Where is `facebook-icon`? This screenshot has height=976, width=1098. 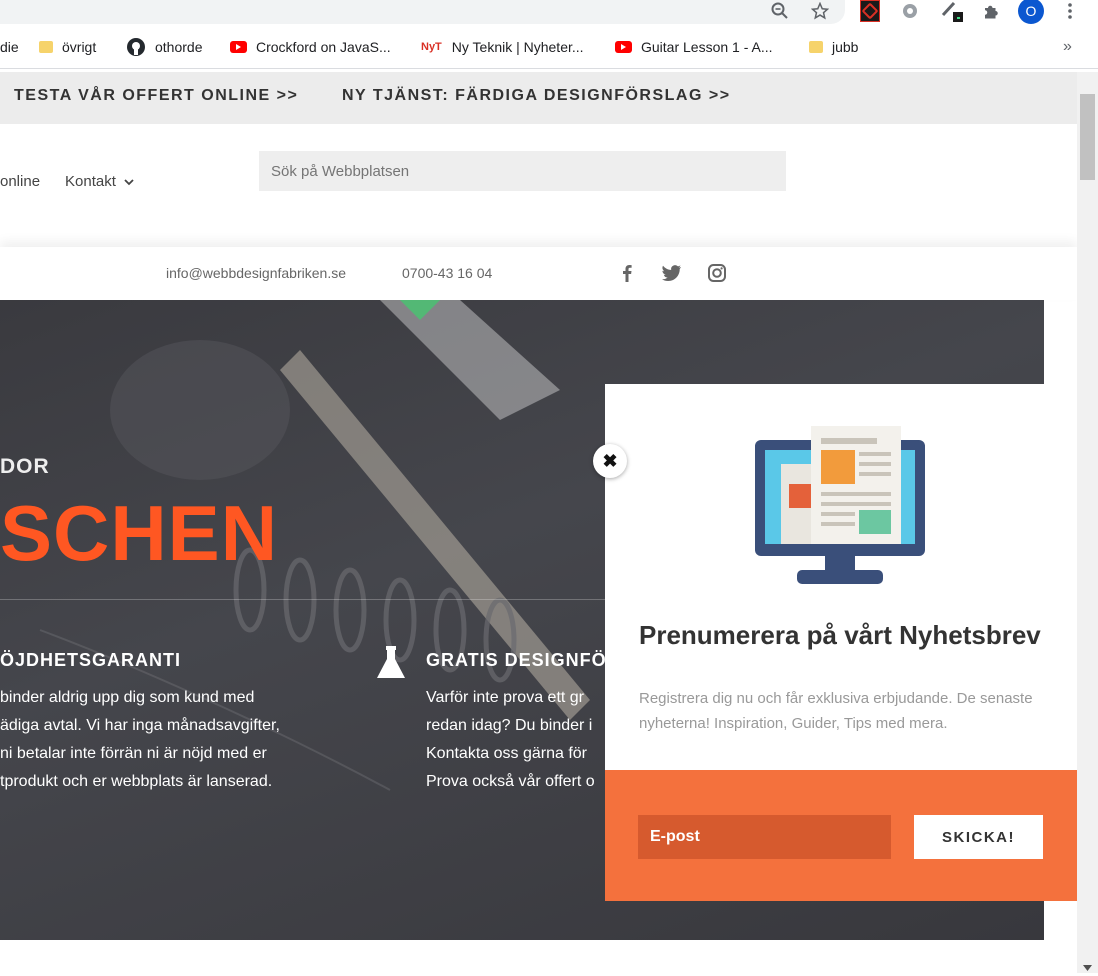 facebook-icon is located at coordinates (627, 273).